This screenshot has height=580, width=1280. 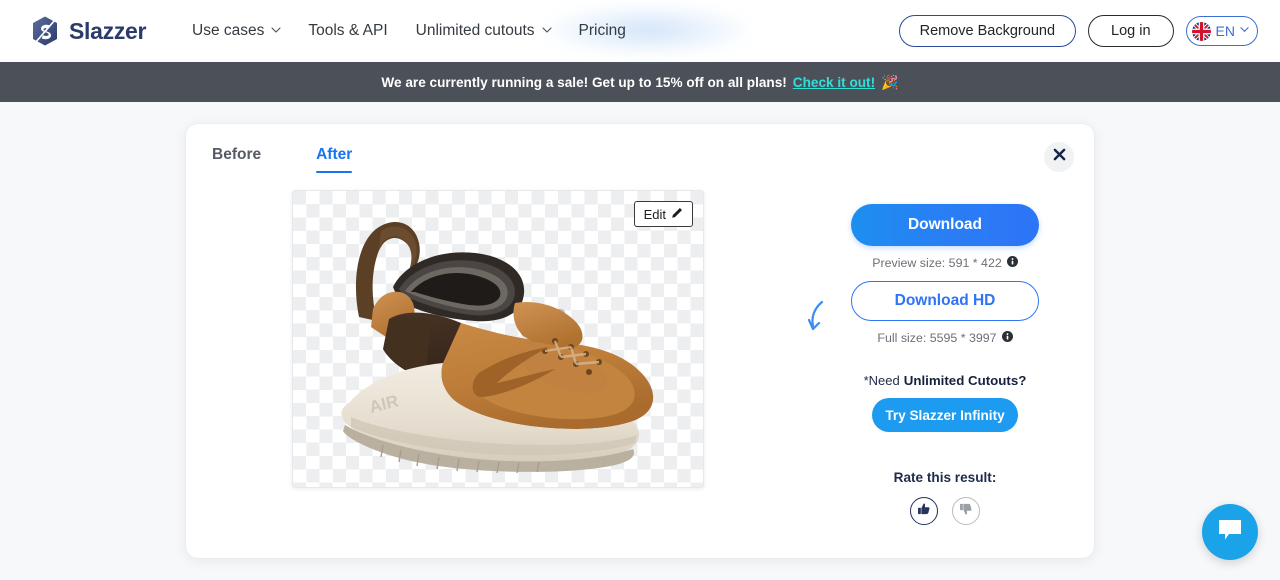 What do you see at coordinates (654, 214) in the screenshot?
I see `edit-button-label: Edit` at bounding box center [654, 214].